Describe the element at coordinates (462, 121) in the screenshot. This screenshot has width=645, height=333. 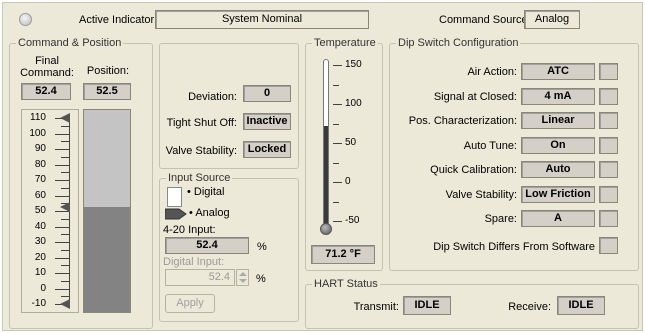
I see `dip-row-label: Pos. Characterization:` at that location.